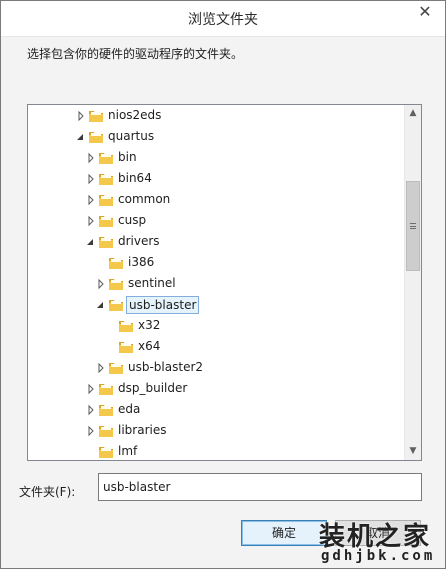  Describe the element at coordinates (128, 451) in the screenshot. I see `tree-item-label: lmf` at that location.